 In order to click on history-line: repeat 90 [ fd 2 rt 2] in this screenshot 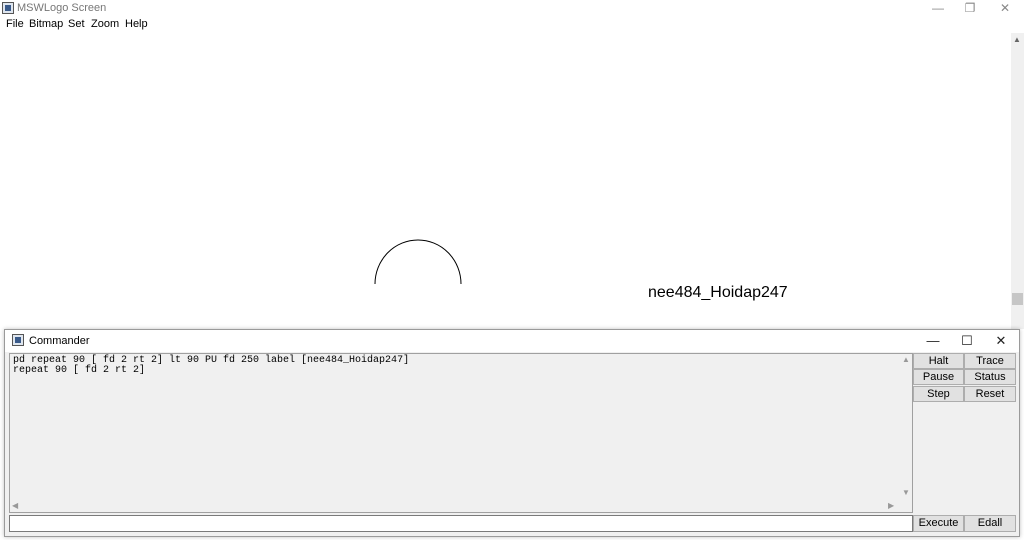, I will do `click(79, 370)`.